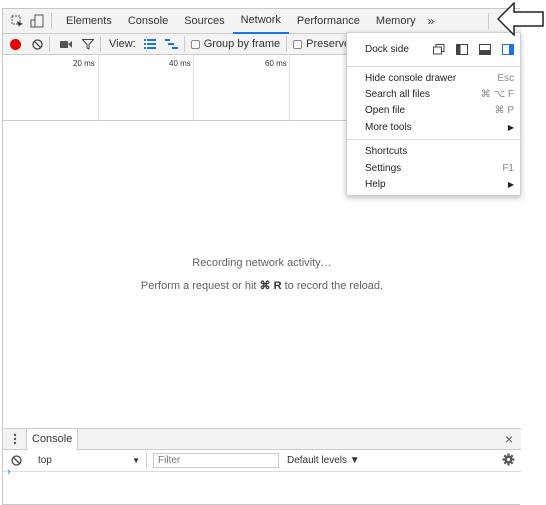  I want to click on hint-prefix: Perform a request or hit, so click(198, 286).